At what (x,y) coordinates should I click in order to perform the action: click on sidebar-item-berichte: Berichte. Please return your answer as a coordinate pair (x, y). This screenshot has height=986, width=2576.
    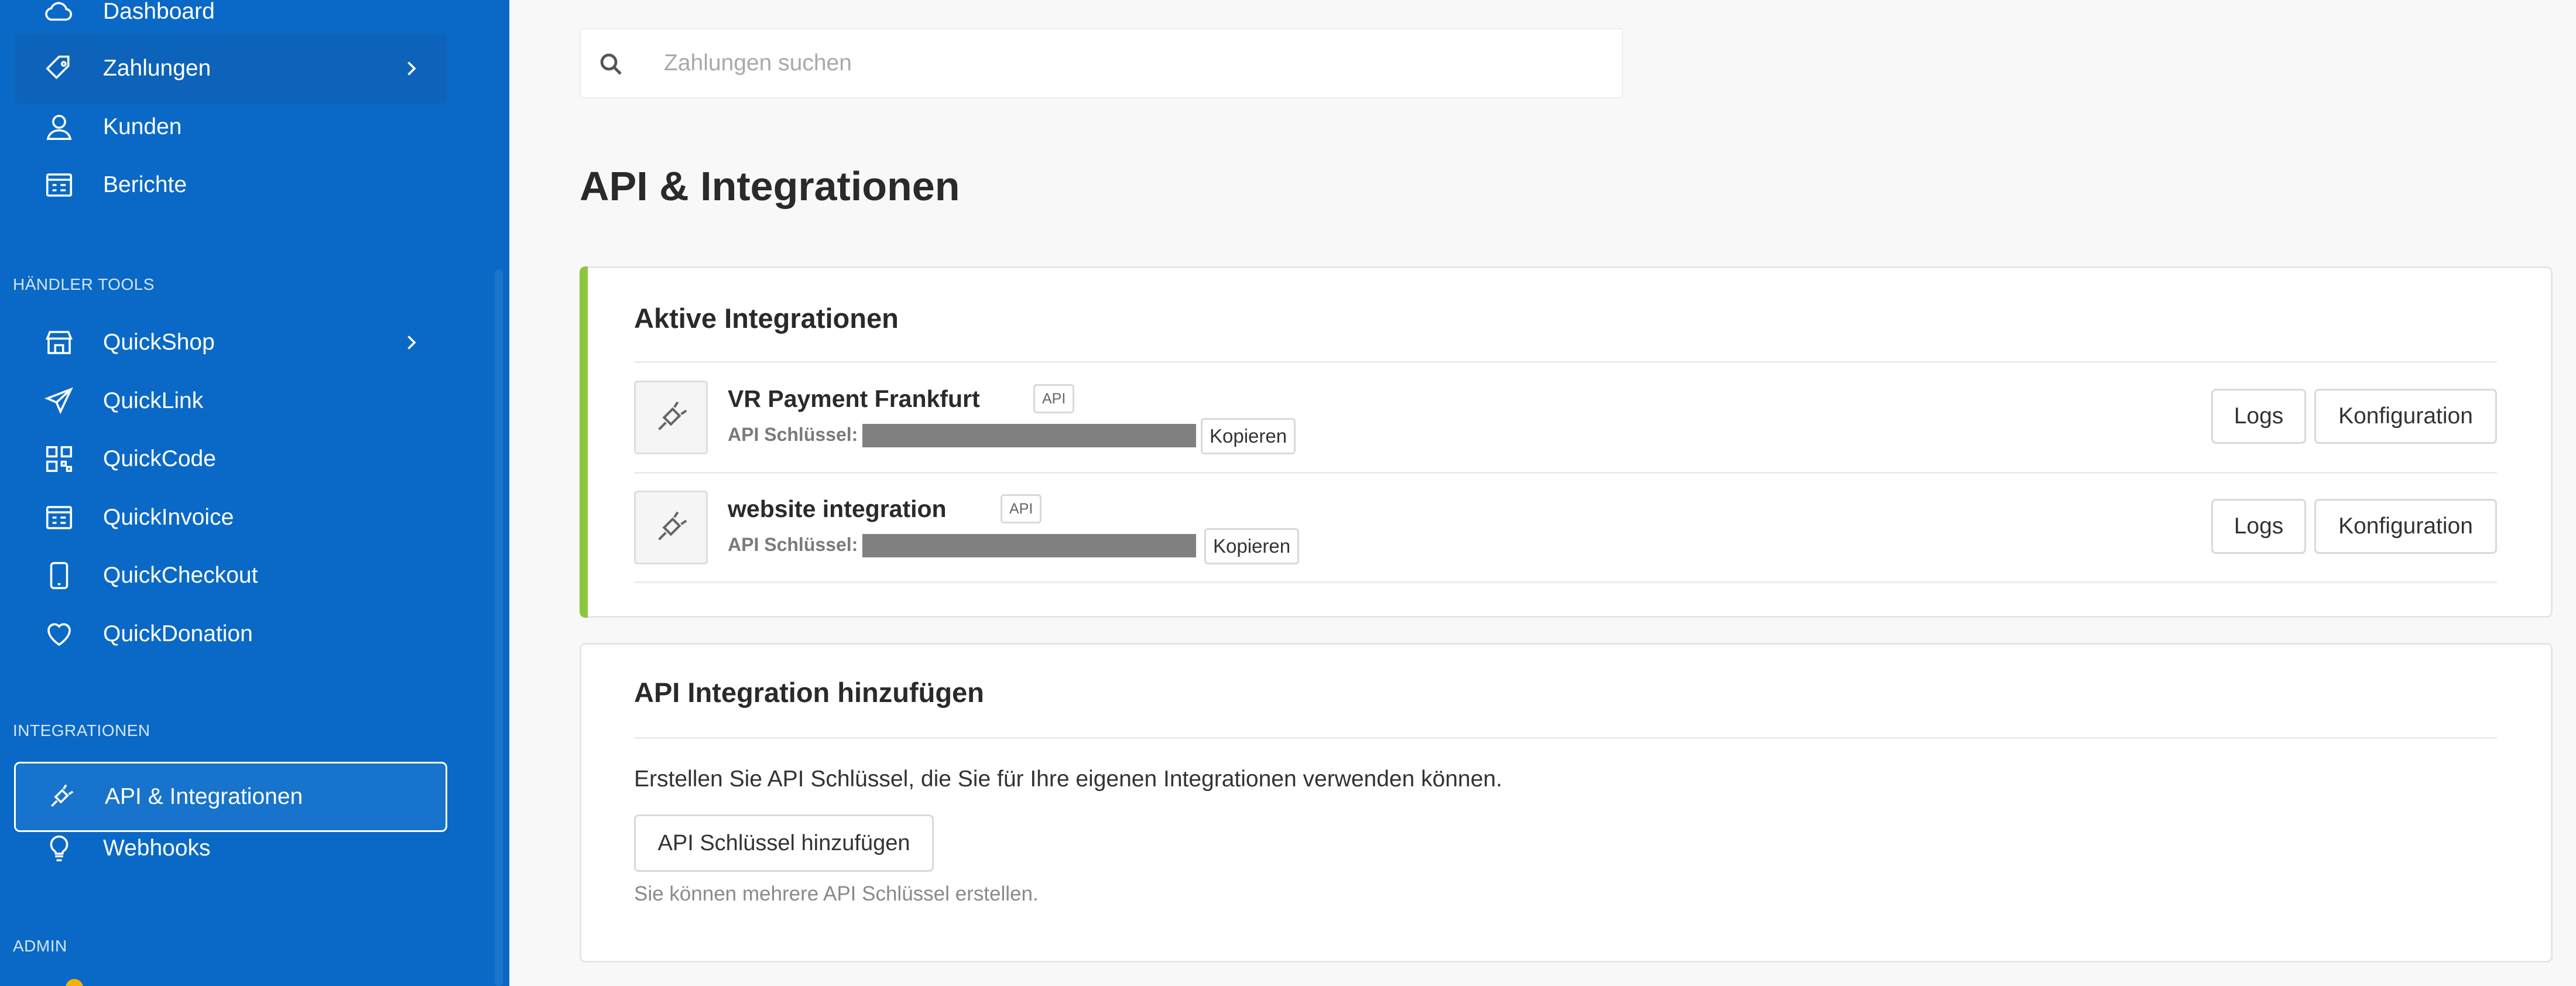
    Looking at the image, I should click on (231, 185).